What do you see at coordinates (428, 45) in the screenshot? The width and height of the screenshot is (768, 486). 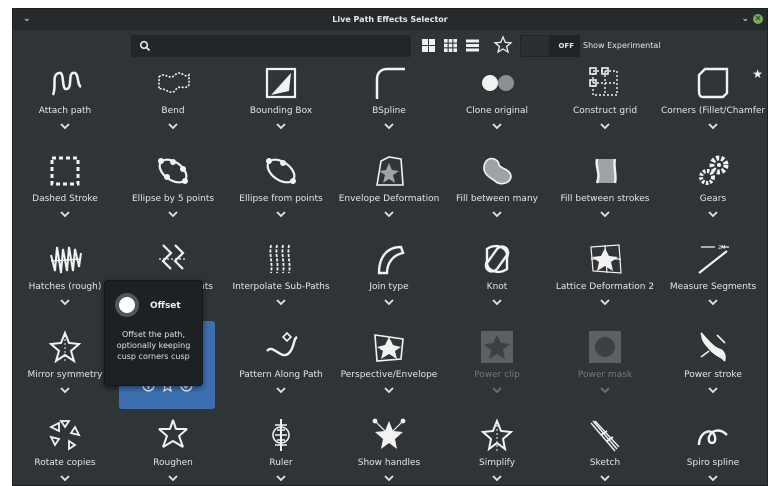 I see `grid-large-icon` at bounding box center [428, 45].